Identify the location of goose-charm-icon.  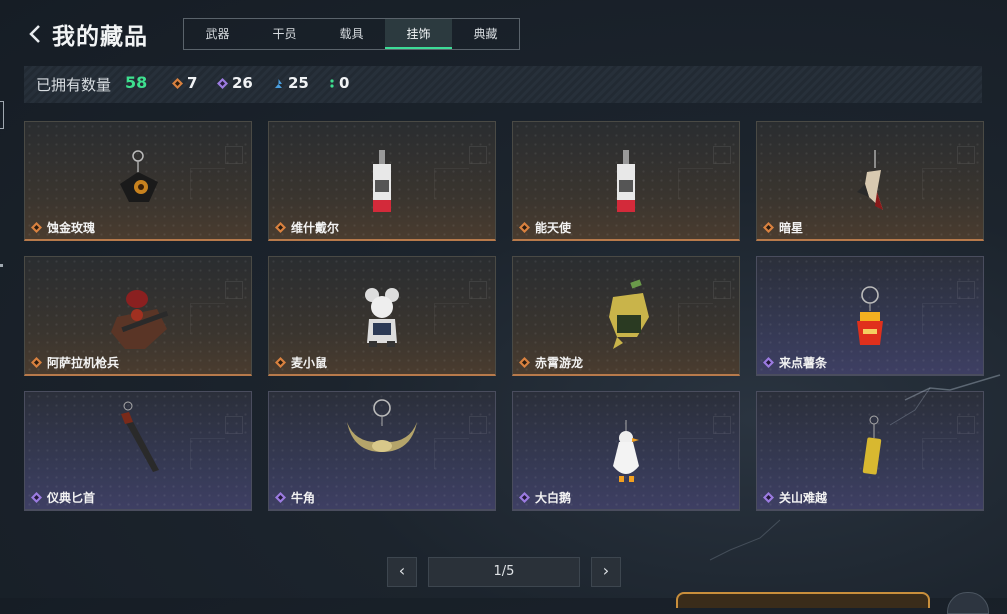
(626, 451).